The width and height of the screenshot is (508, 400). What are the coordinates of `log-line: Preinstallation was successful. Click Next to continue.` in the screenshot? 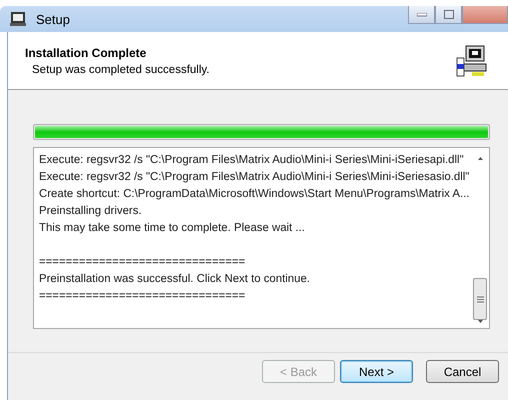 It's located at (175, 279).